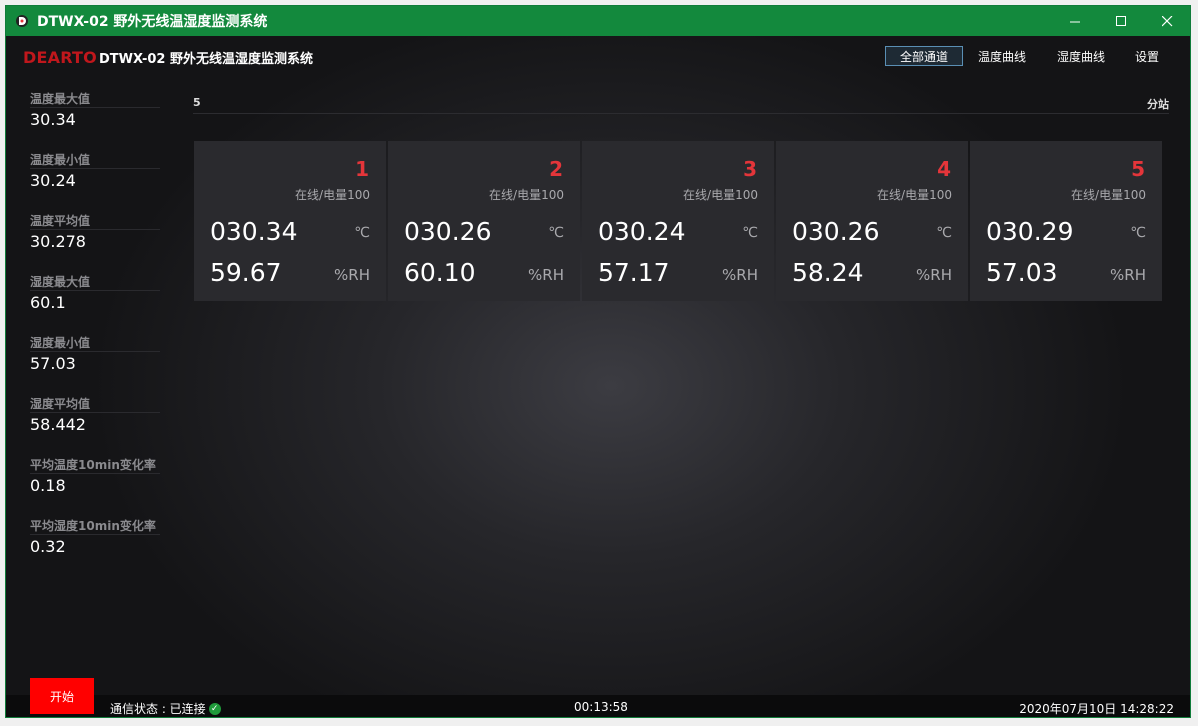  I want to click on stat-hum-rate: 平均湿度10min变化率 0.32, so click(95, 547).